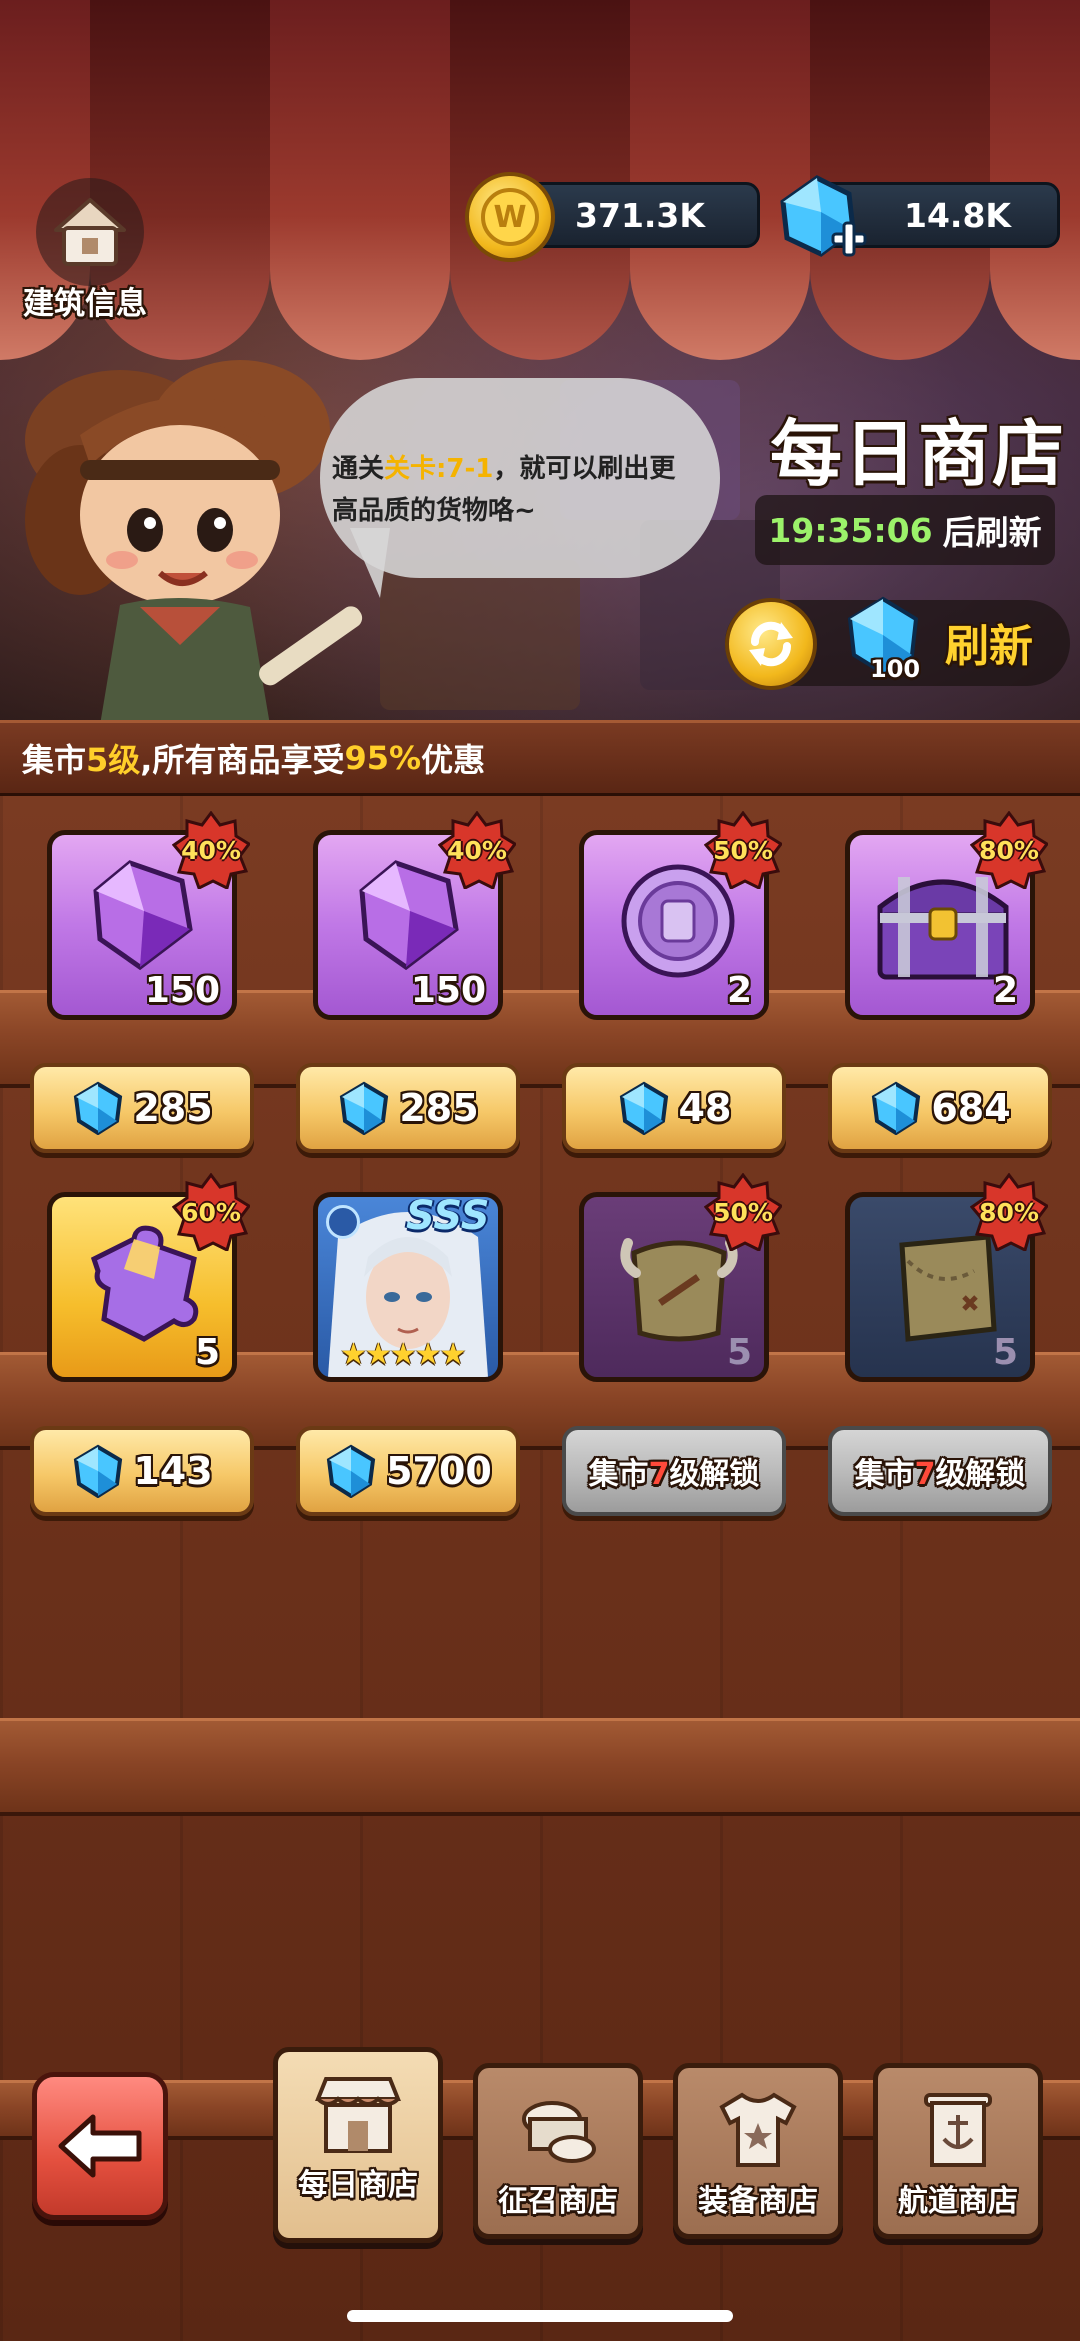 Image resolution: width=1080 pixels, height=2341 pixels. I want to click on anchor-banner-icon, so click(958, 2130).